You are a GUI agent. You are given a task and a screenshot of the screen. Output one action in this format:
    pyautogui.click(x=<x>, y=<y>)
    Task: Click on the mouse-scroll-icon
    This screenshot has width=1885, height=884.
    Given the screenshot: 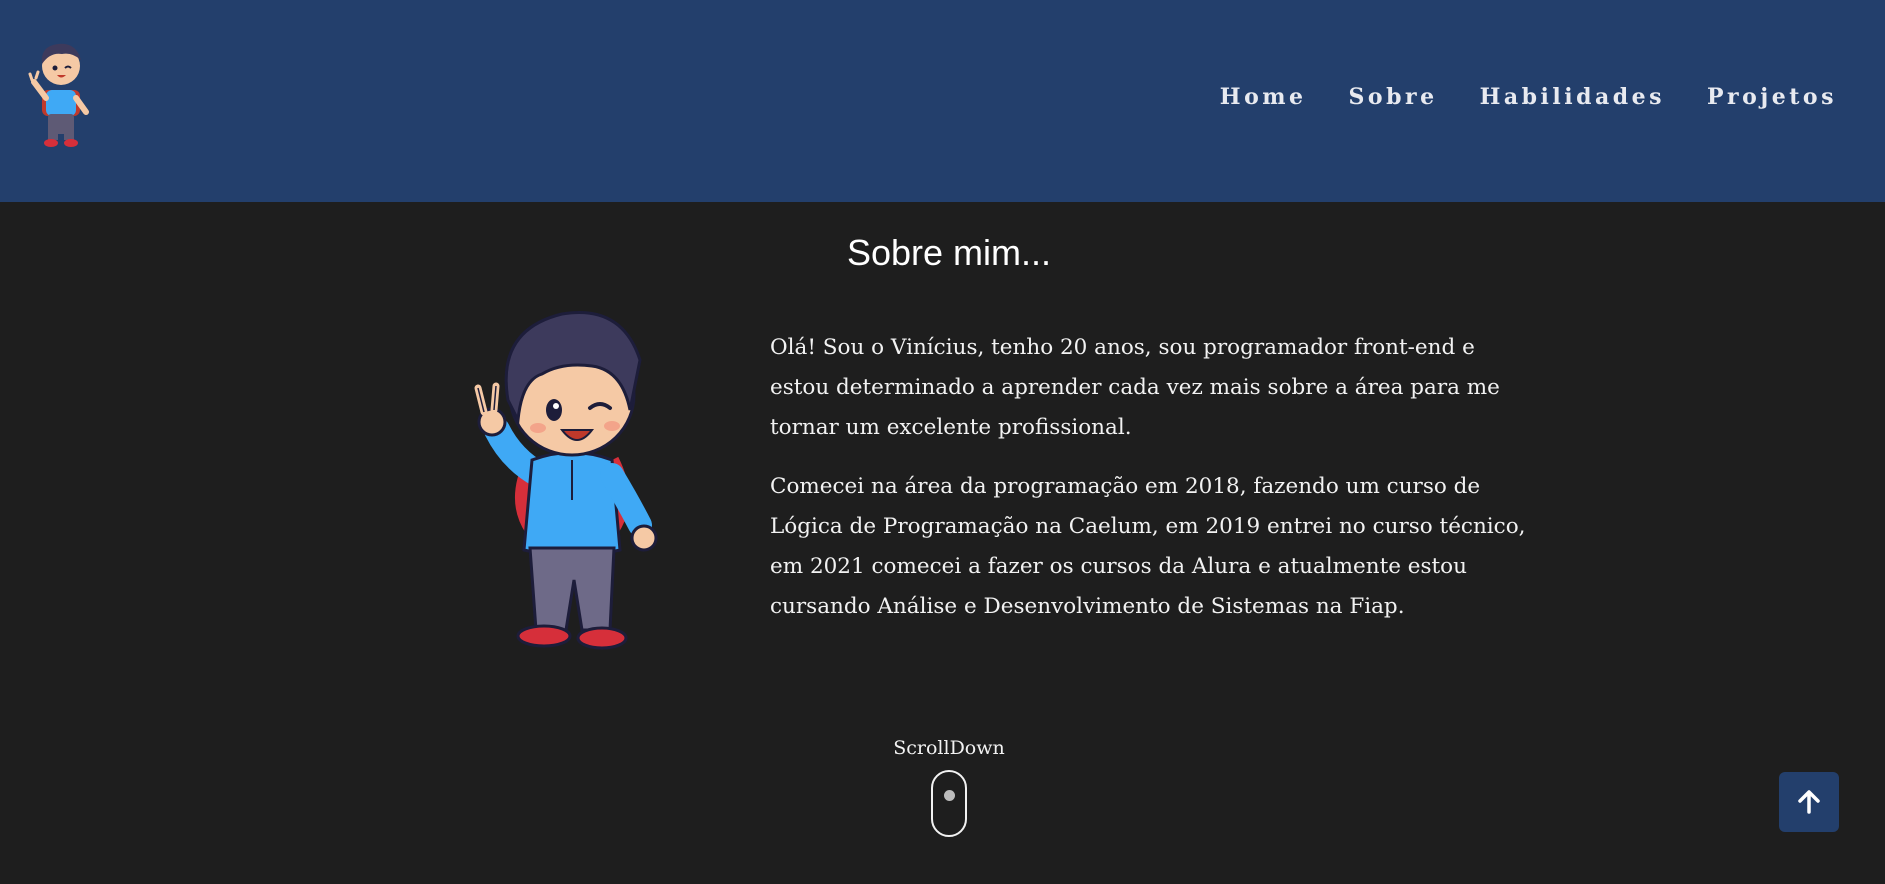 What is the action you would take?
    pyautogui.click(x=949, y=803)
    